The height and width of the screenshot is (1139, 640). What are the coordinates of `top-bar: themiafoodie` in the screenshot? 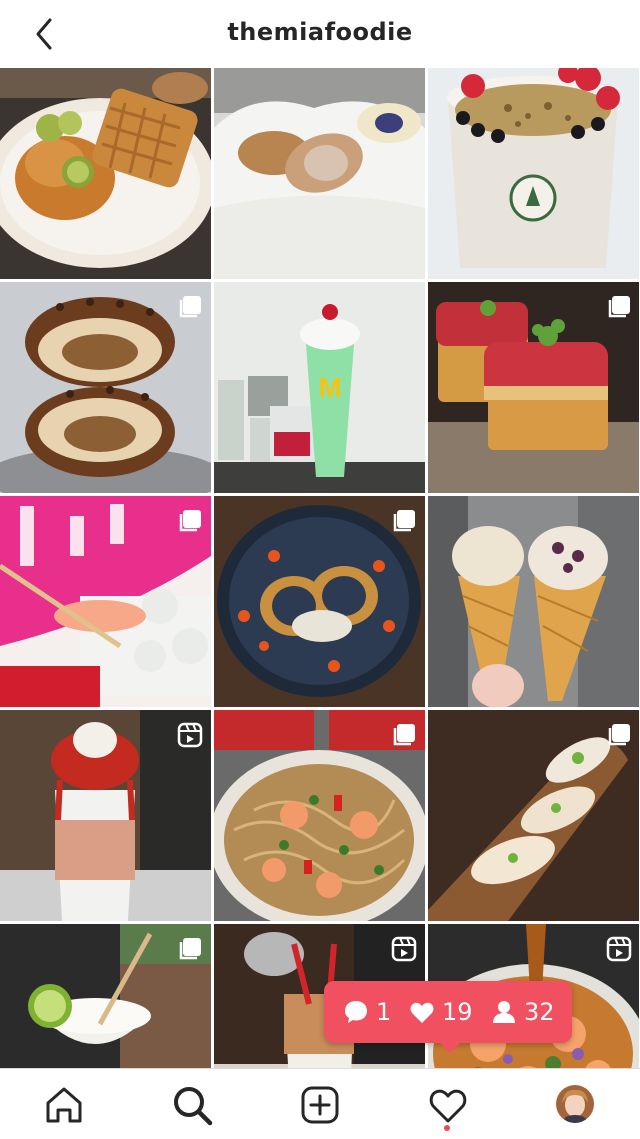 It's located at (320, 34).